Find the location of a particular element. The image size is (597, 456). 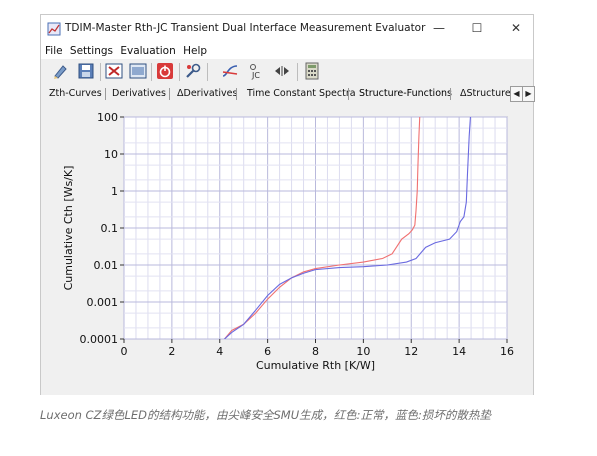

view-icon is located at coordinates (138, 71).